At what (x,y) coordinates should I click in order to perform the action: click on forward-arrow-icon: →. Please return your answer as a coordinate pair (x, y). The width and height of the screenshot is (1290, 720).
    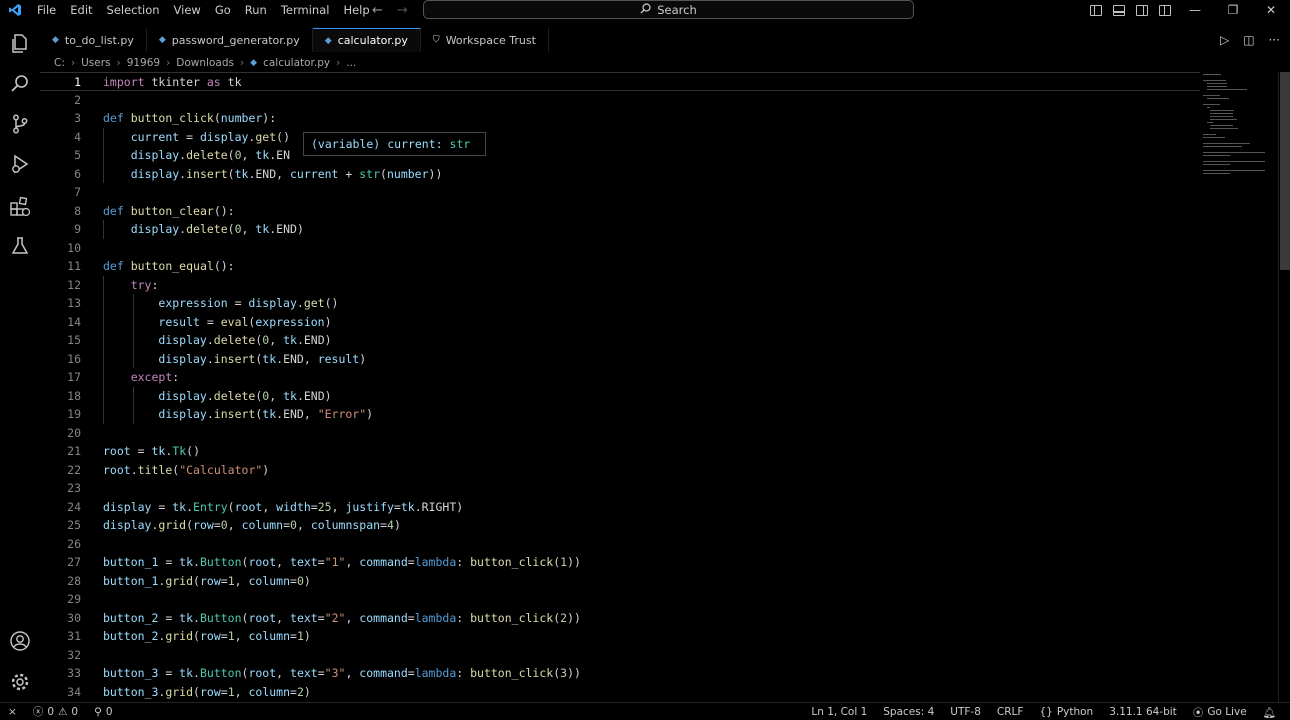
    Looking at the image, I should click on (402, 10).